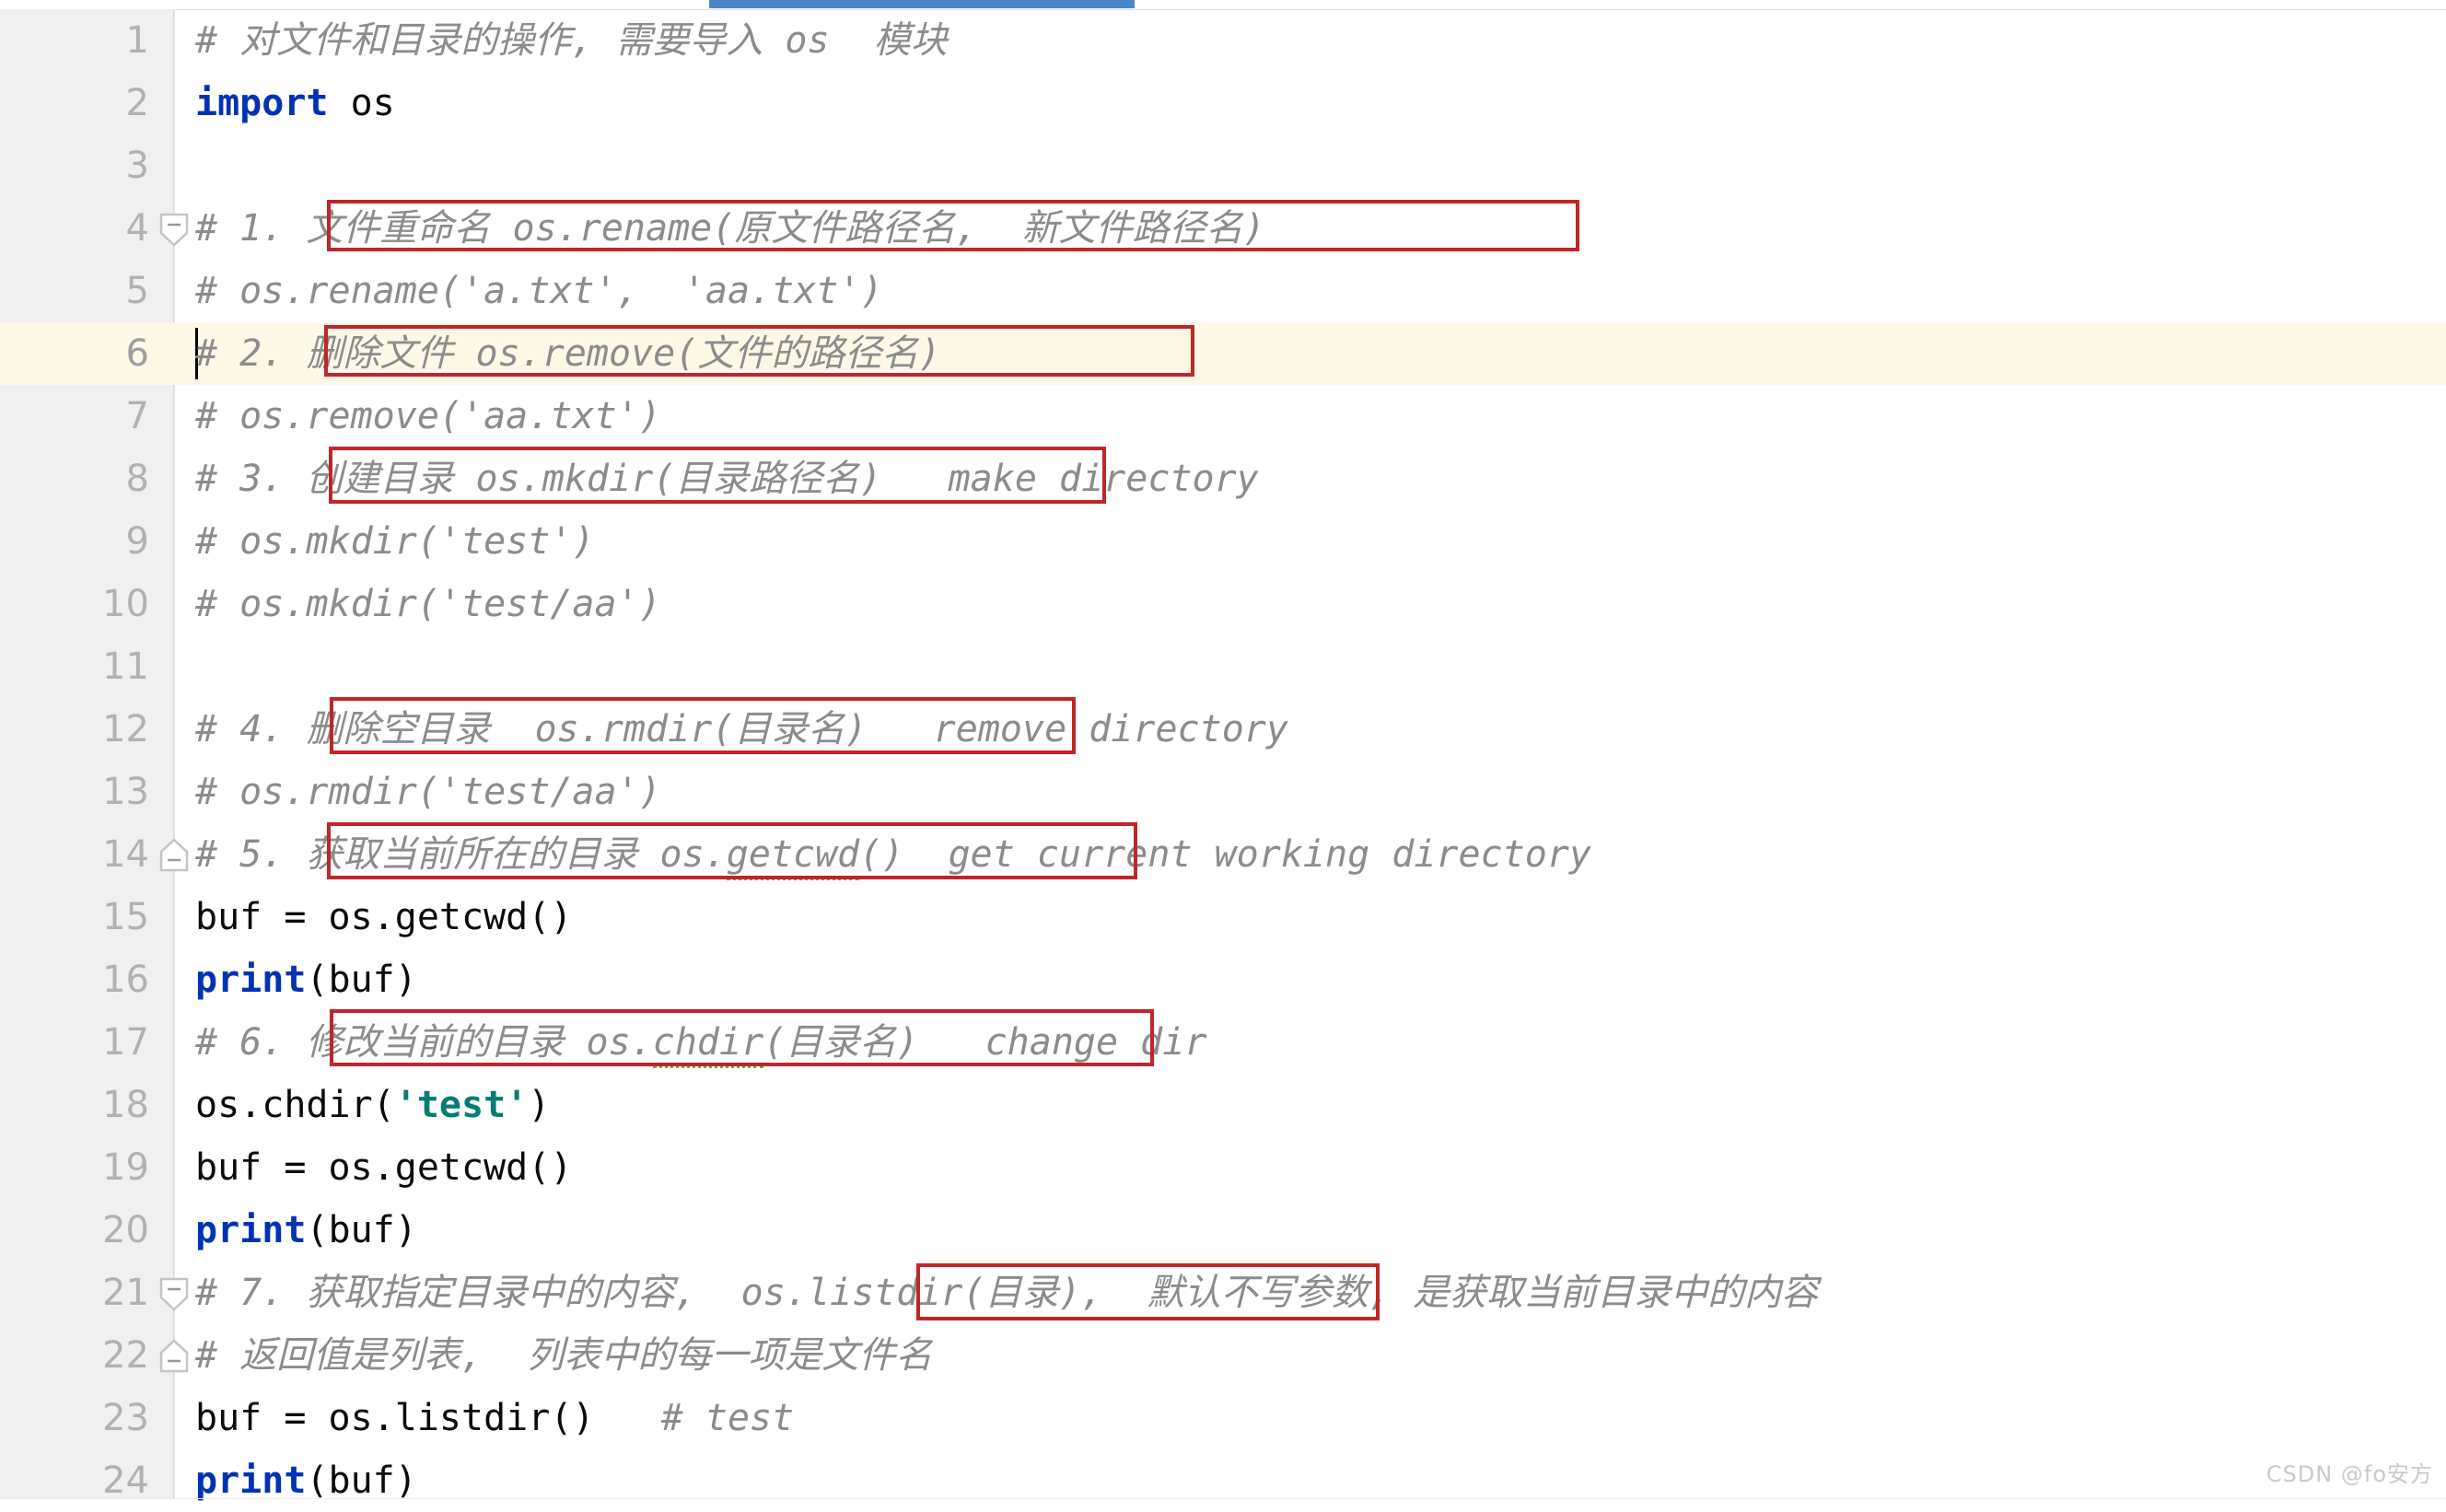  I want to click on line-number: 12, so click(126, 729).